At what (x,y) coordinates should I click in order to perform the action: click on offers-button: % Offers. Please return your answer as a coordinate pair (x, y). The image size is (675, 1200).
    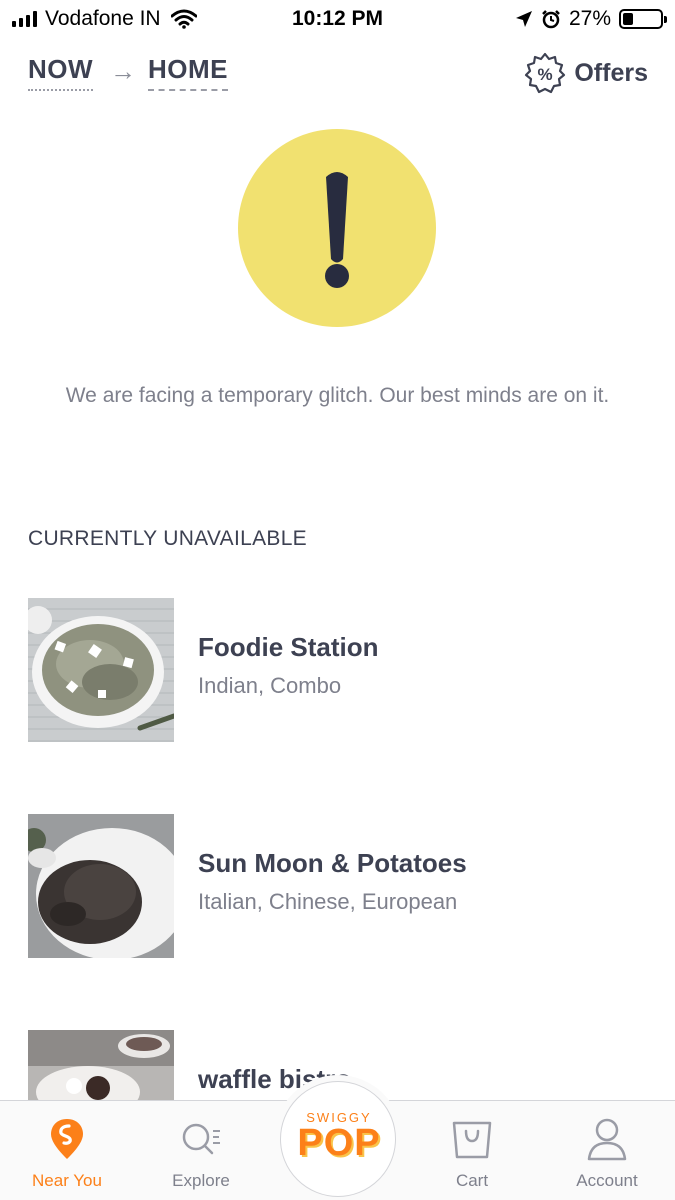
    Looking at the image, I should click on (586, 73).